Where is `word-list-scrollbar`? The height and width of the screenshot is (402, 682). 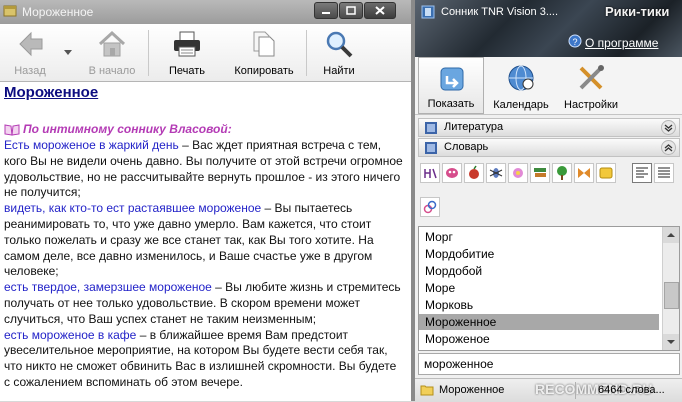 word-list-scrollbar is located at coordinates (670, 288).